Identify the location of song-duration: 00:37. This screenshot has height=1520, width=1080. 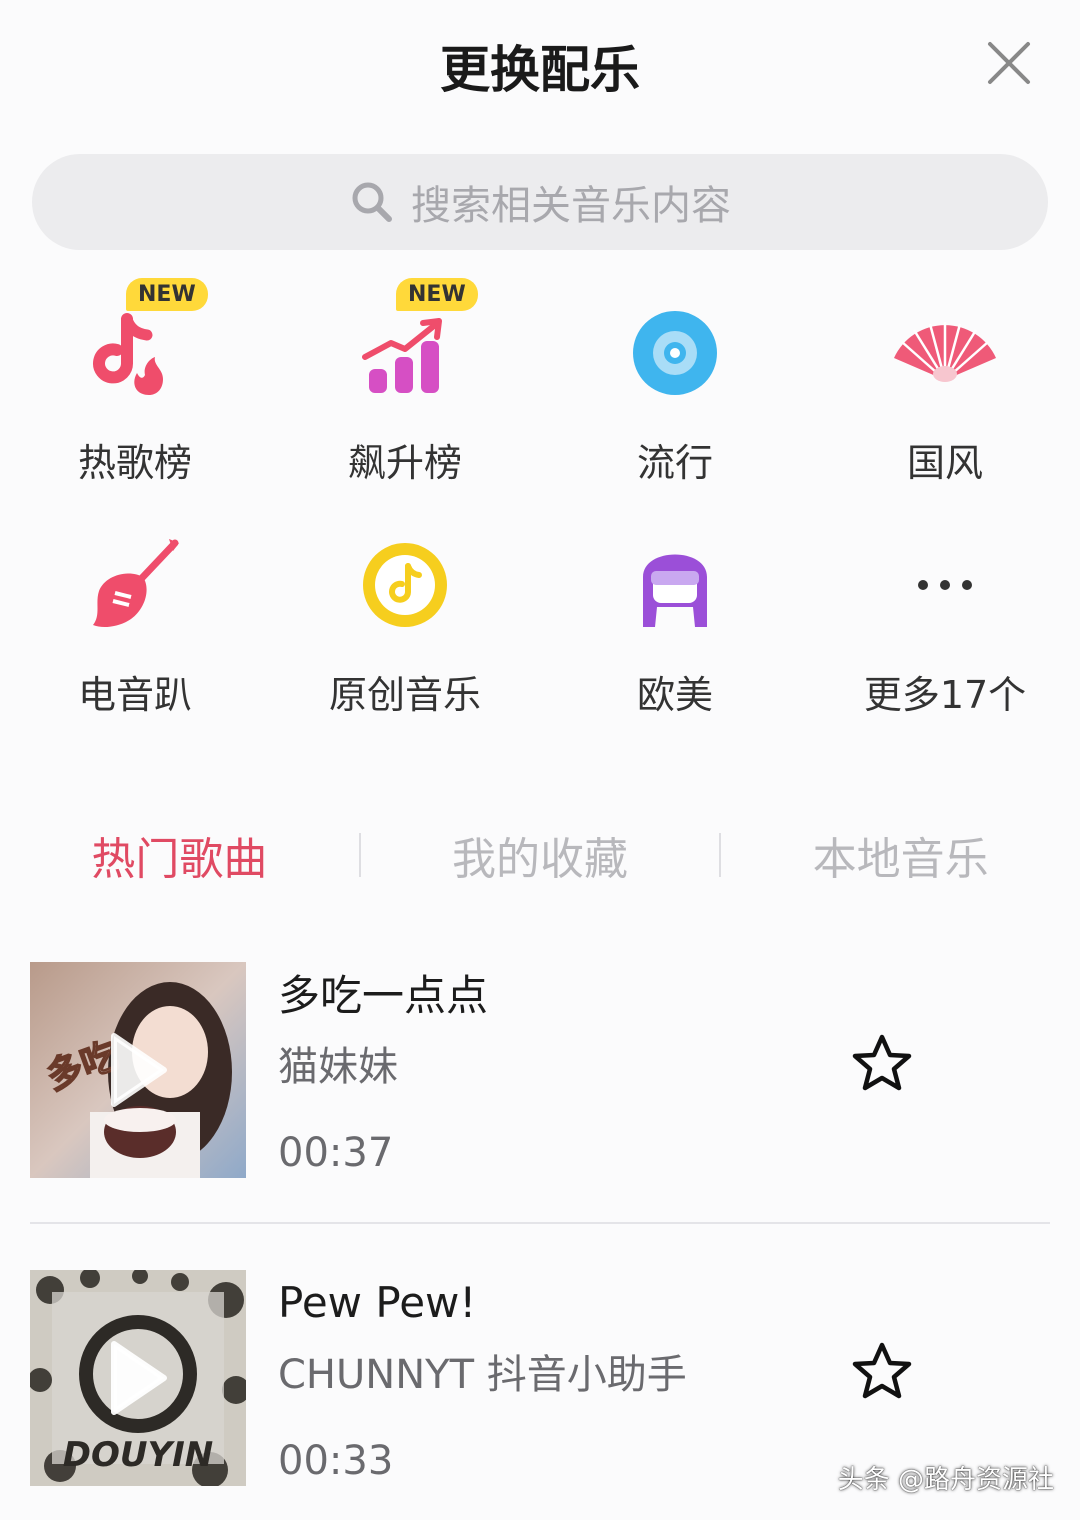
(336, 1153).